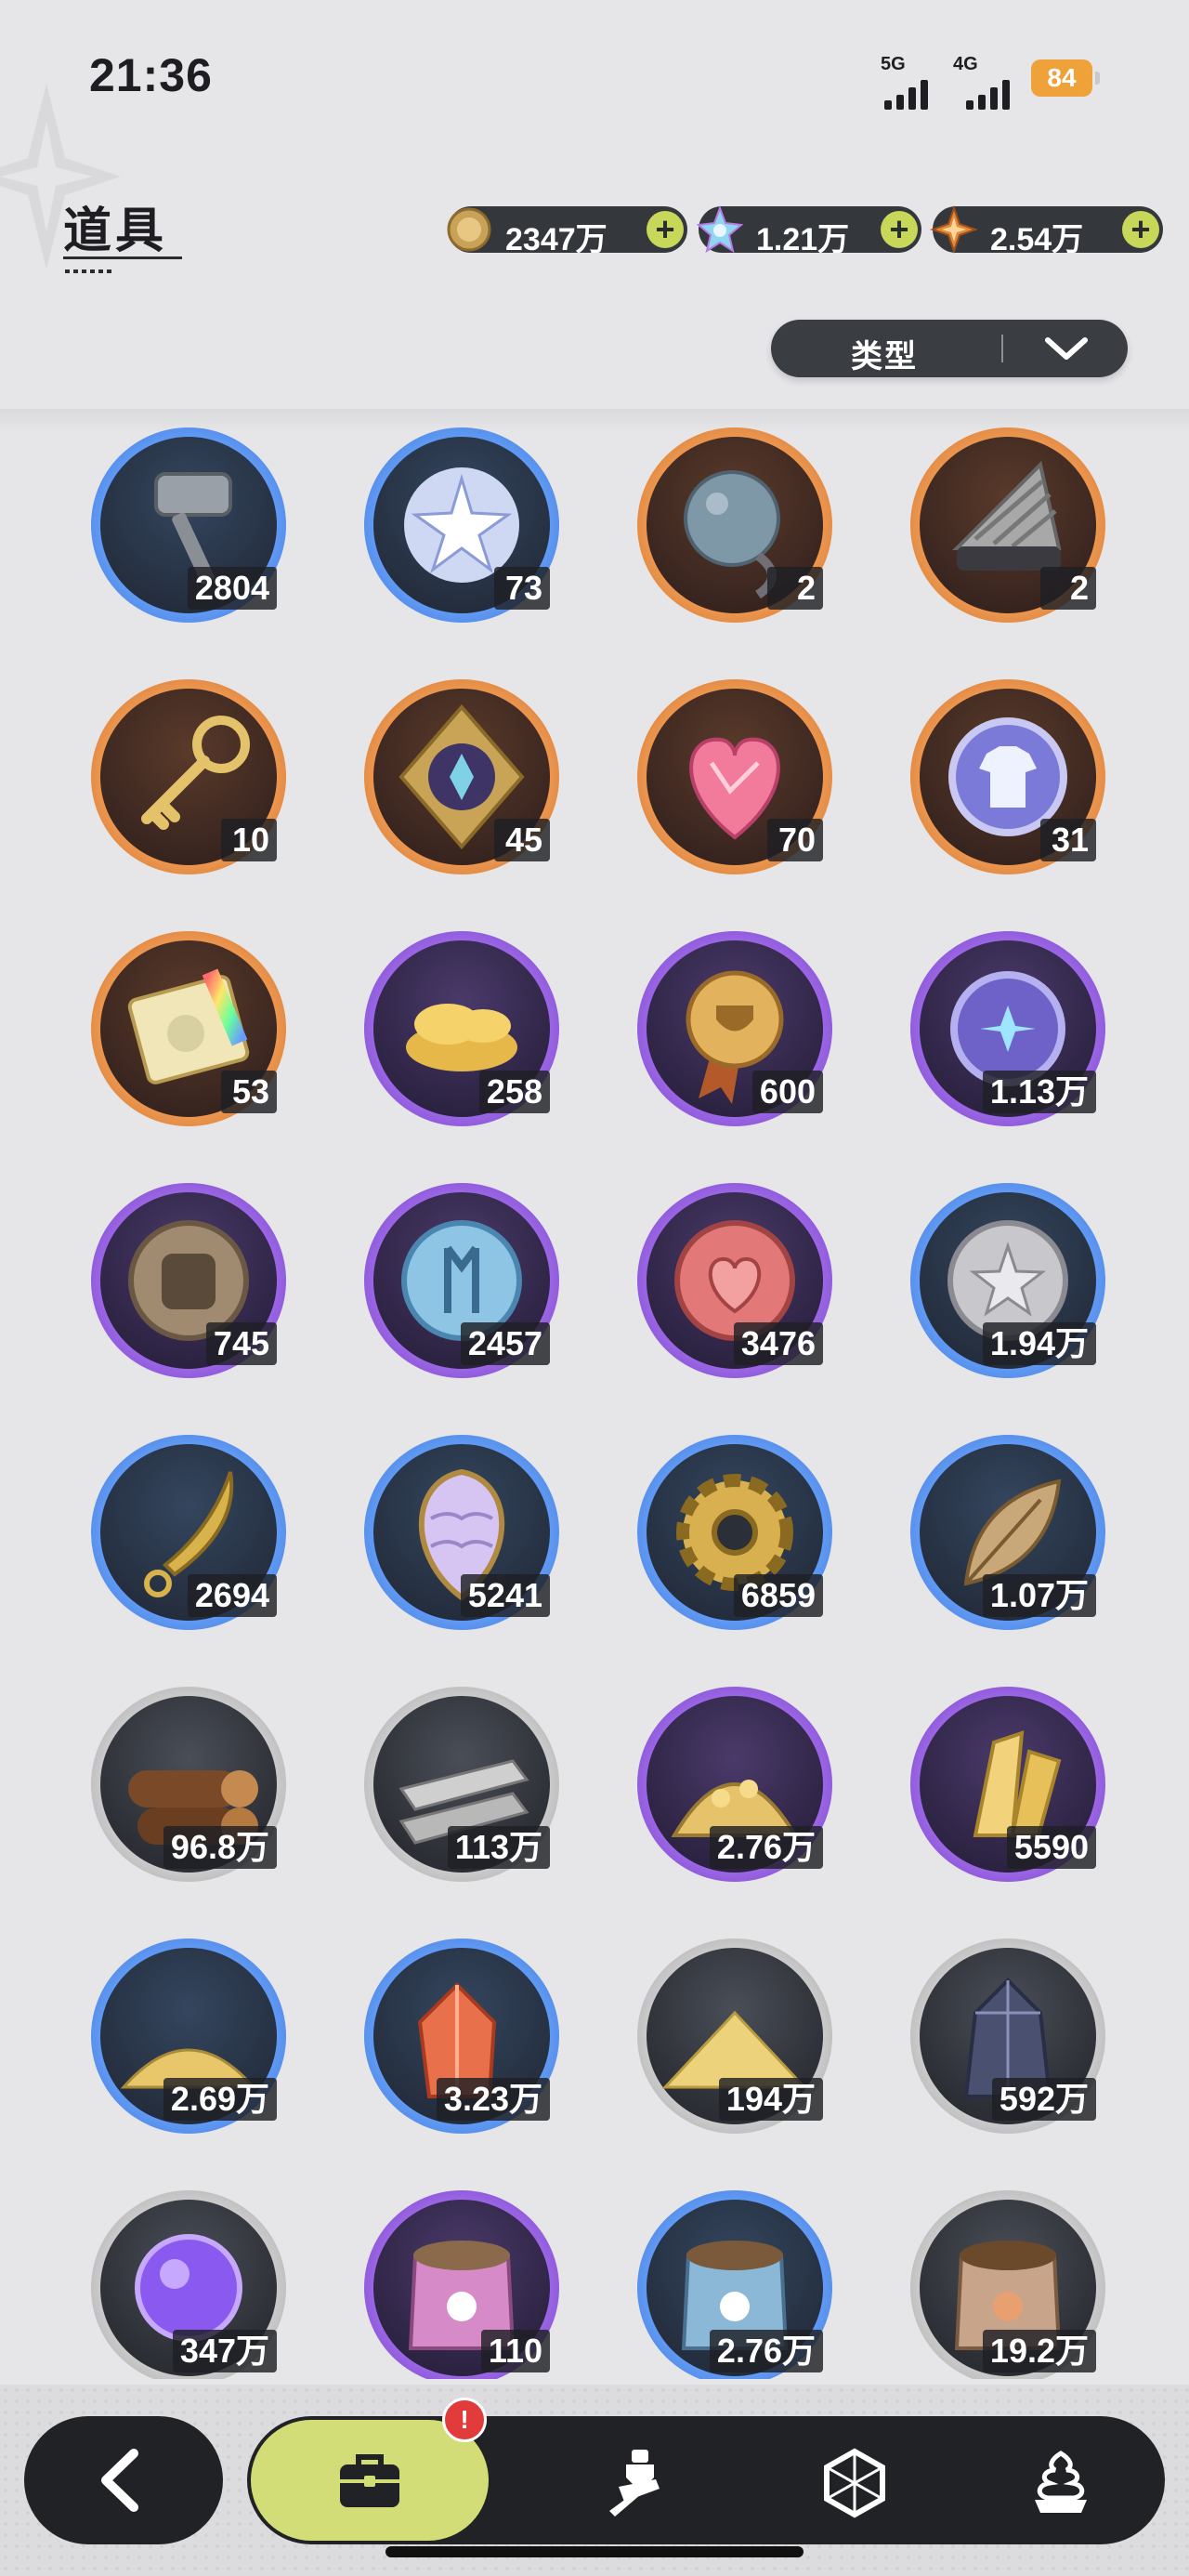 The height and width of the screenshot is (2576, 1189). Describe the element at coordinates (220, 2099) in the screenshot. I see `item-count: 2.69万` at that location.